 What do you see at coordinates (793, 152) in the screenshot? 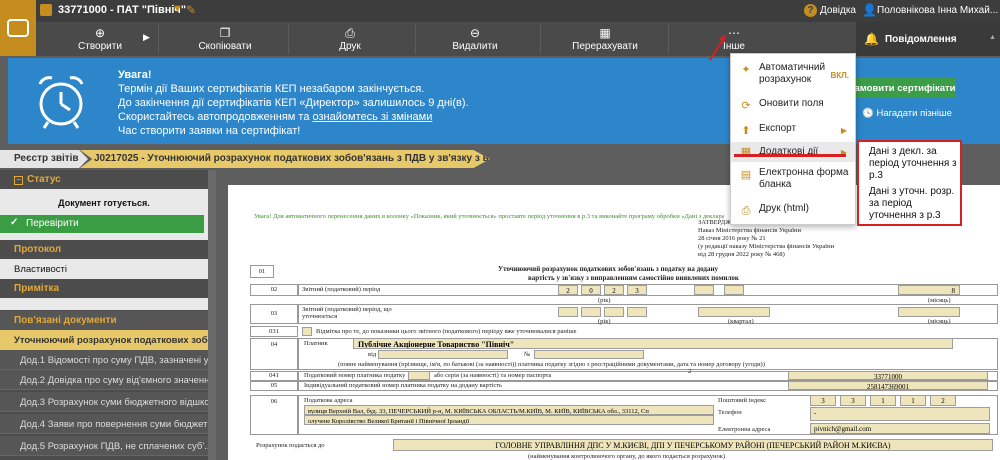
I see `menu-item-extra-actions: ▦ Додаткові дії ▶` at bounding box center [793, 152].